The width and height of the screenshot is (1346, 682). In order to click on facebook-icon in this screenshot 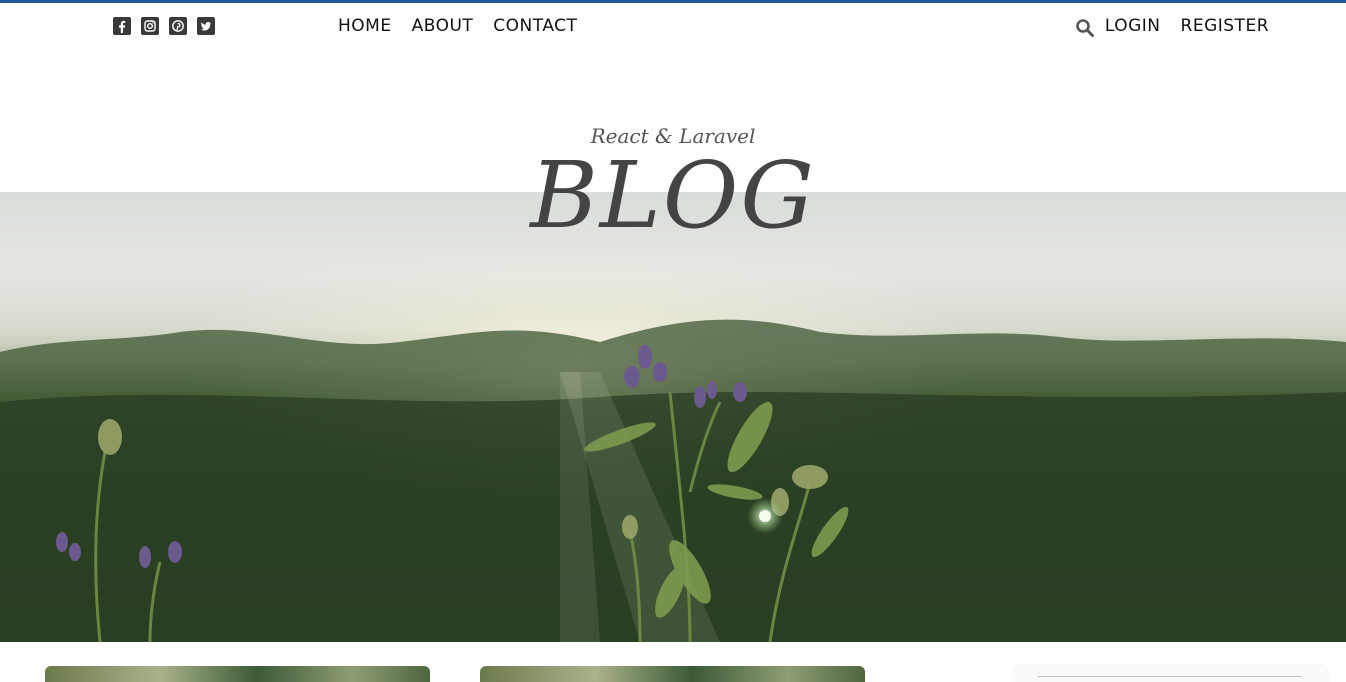, I will do `click(122, 26)`.